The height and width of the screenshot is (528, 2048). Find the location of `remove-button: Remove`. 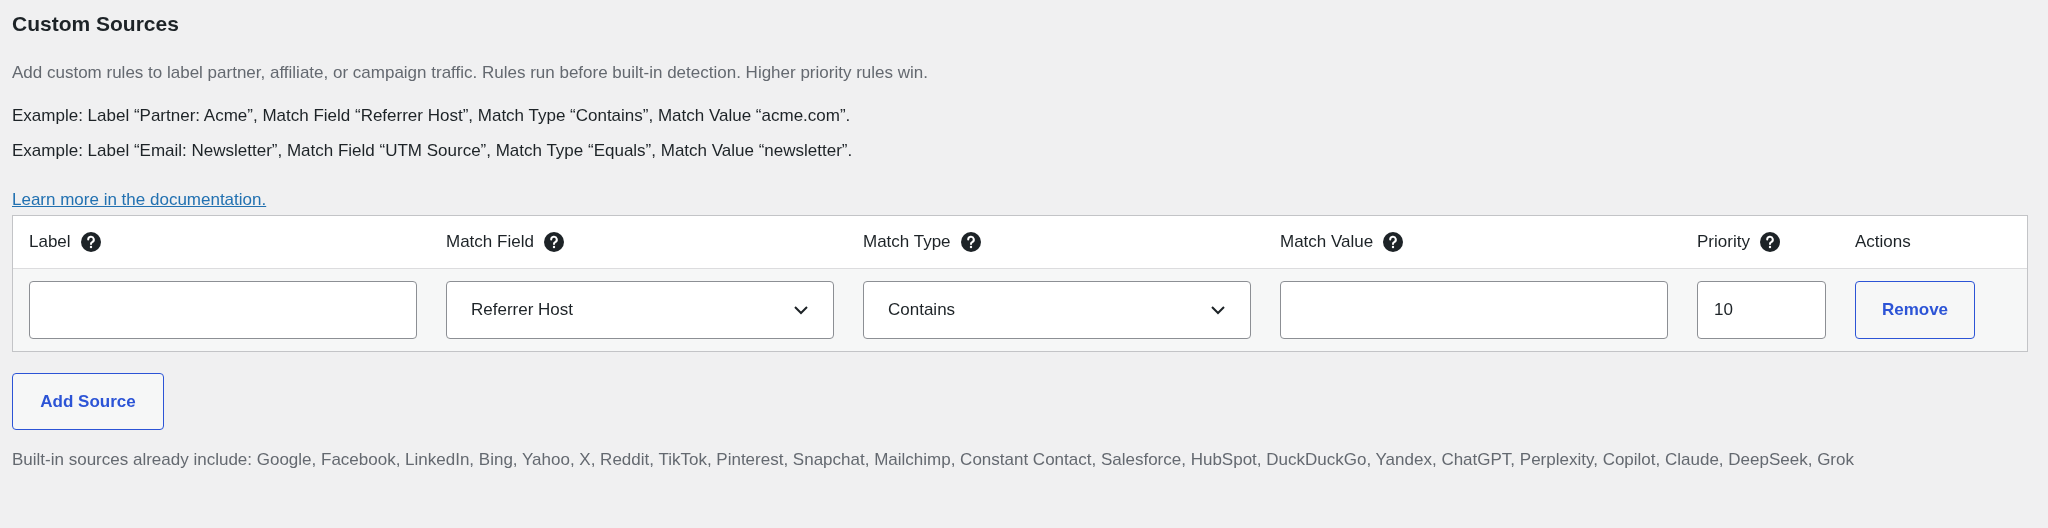

remove-button: Remove is located at coordinates (1915, 310).